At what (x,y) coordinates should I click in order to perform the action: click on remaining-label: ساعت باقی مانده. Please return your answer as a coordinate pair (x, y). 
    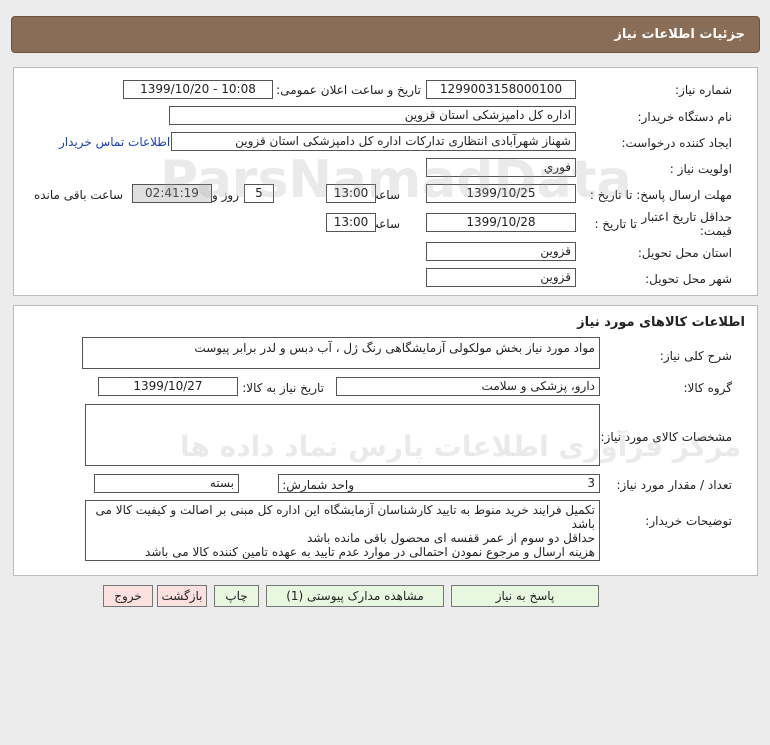
    Looking at the image, I should click on (78, 195).